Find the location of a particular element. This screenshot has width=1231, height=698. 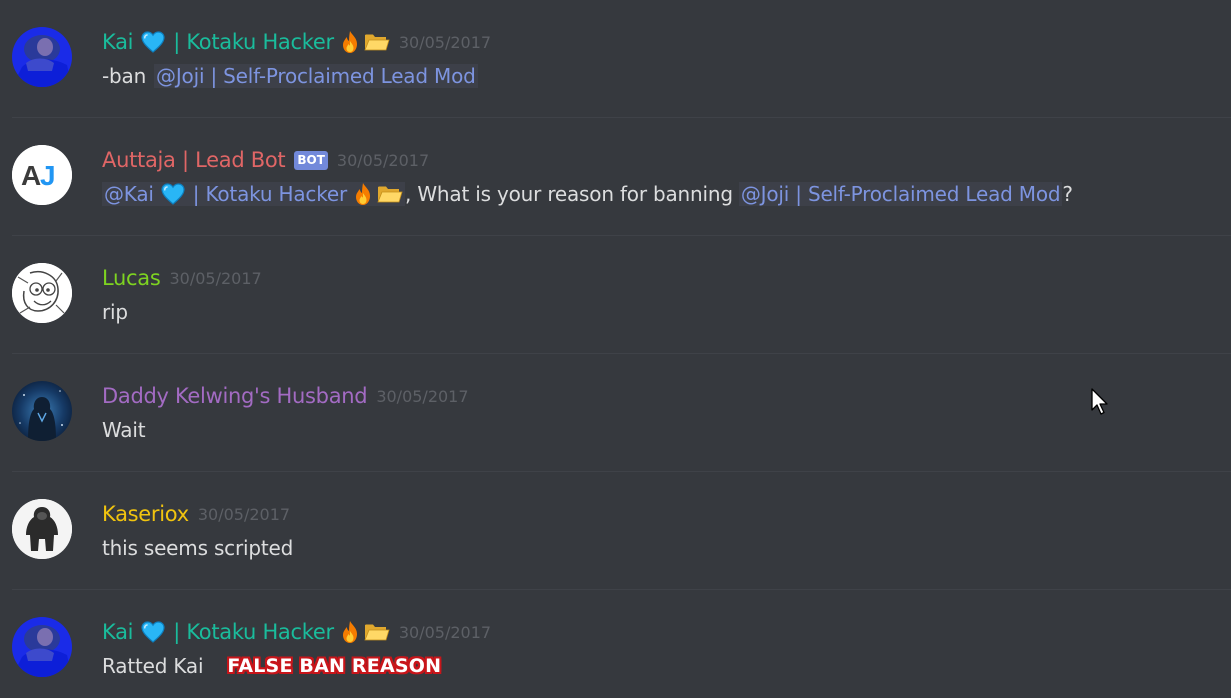

message-text: rip is located at coordinates (115, 312).